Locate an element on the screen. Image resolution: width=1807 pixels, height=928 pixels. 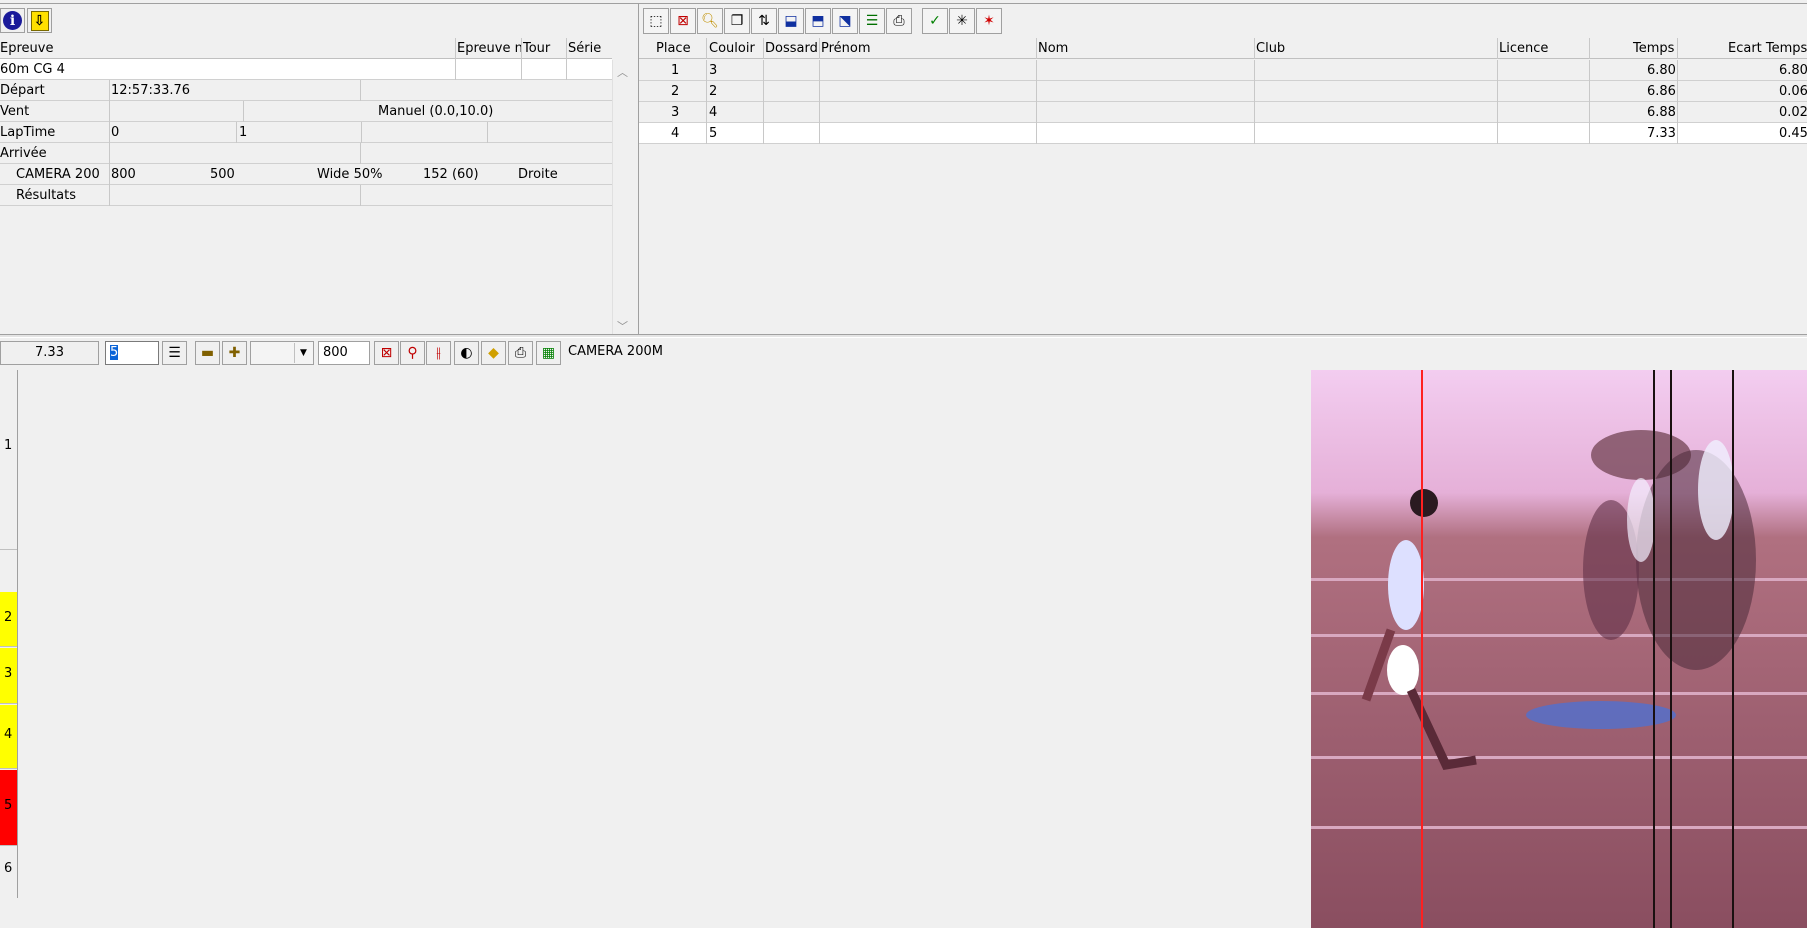
header-nom: Nom is located at coordinates (1053, 48).